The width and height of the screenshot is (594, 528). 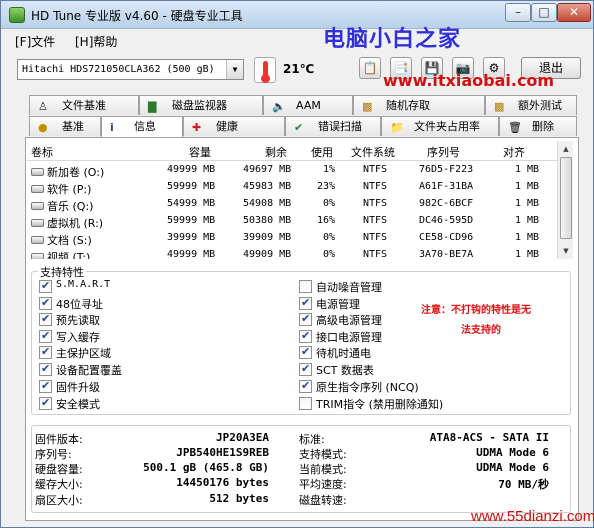 What do you see at coordinates (137, 16) in the screenshot?
I see `window-title: HD Tune 专业版 v4.60 - 硬盘专业工具` at bounding box center [137, 16].